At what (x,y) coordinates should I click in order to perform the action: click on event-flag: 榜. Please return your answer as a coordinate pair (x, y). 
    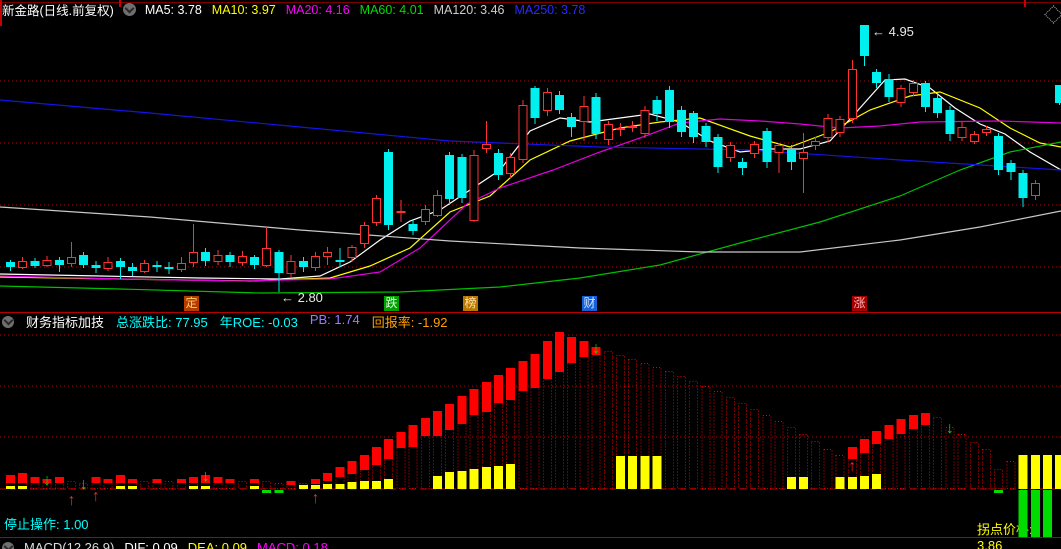
    Looking at the image, I should click on (470, 303).